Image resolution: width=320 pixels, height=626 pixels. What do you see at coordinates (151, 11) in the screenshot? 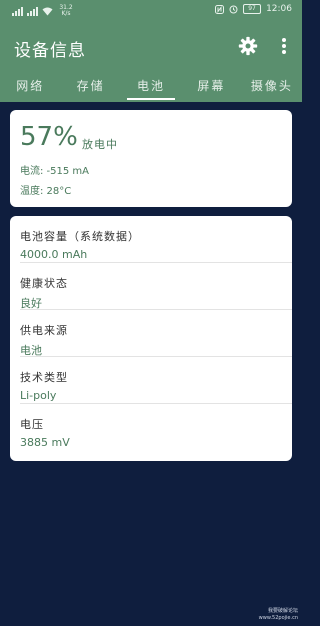
I see `status-bar: 31.2 K/s 97 12:06` at bounding box center [151, 11].